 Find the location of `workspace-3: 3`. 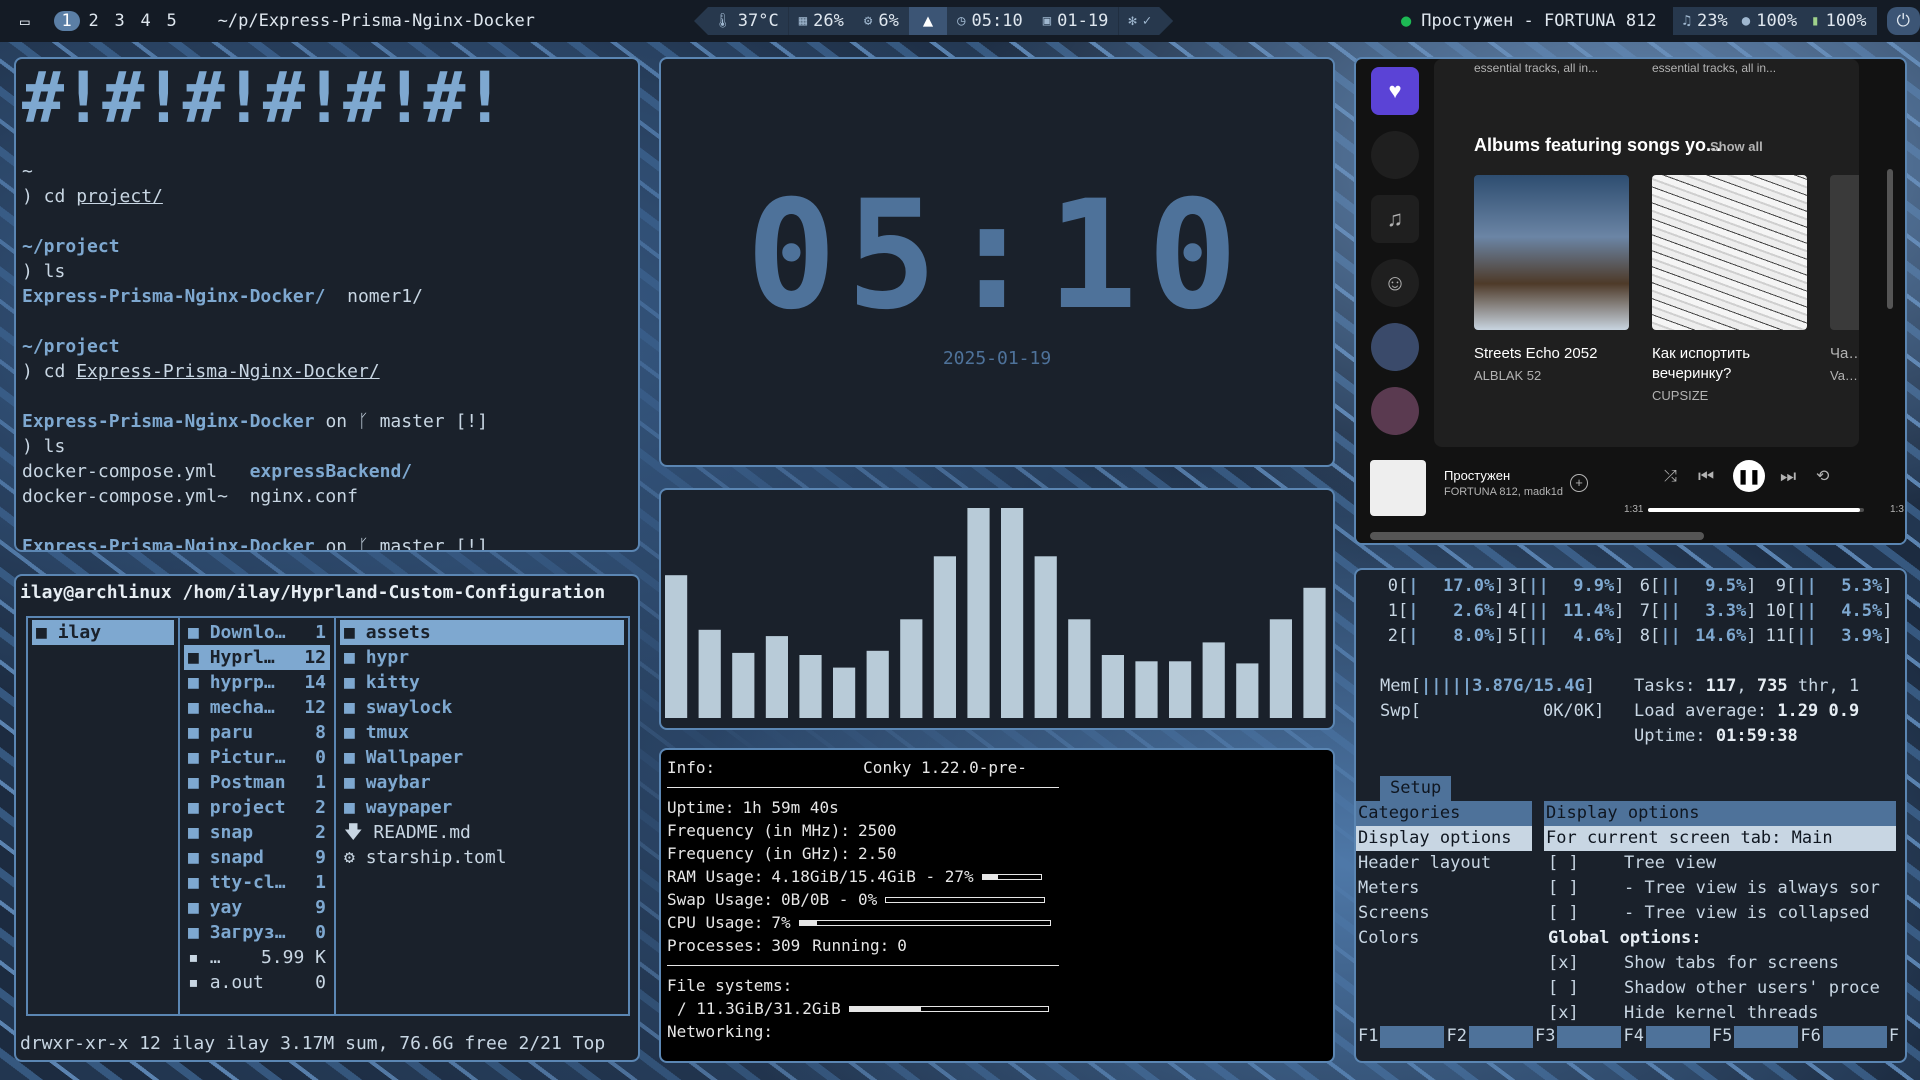

workspace-3: 3 is located at coordinates (120, 21).